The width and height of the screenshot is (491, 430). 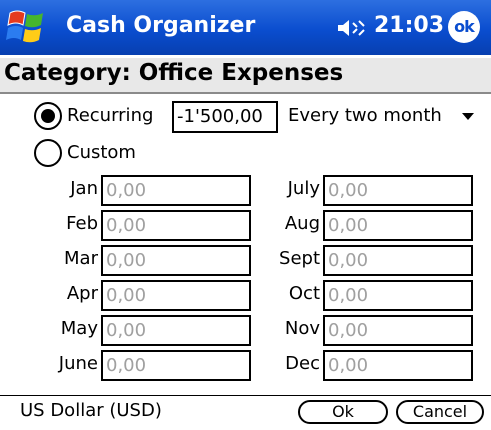 I want to click on ok-button: Ok, so click(x=343, y=412).